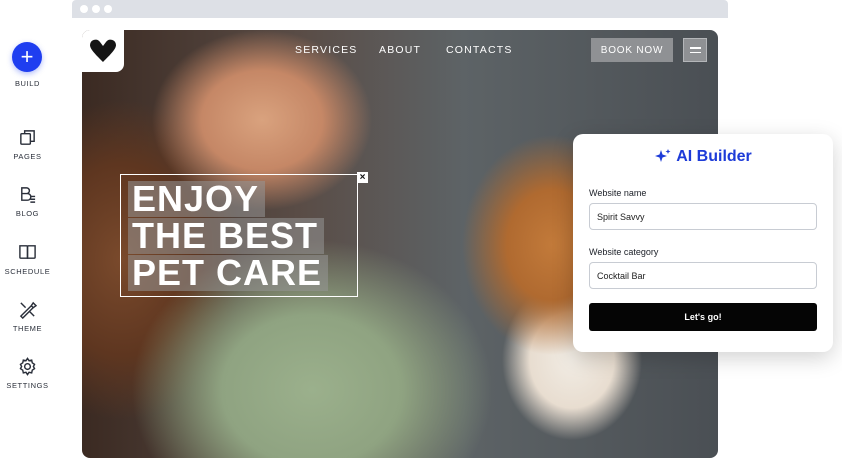  Describe the element at coordinates (27, 213) in the screenshot. I see `sidebar-item-blog: BLOG` at that location.